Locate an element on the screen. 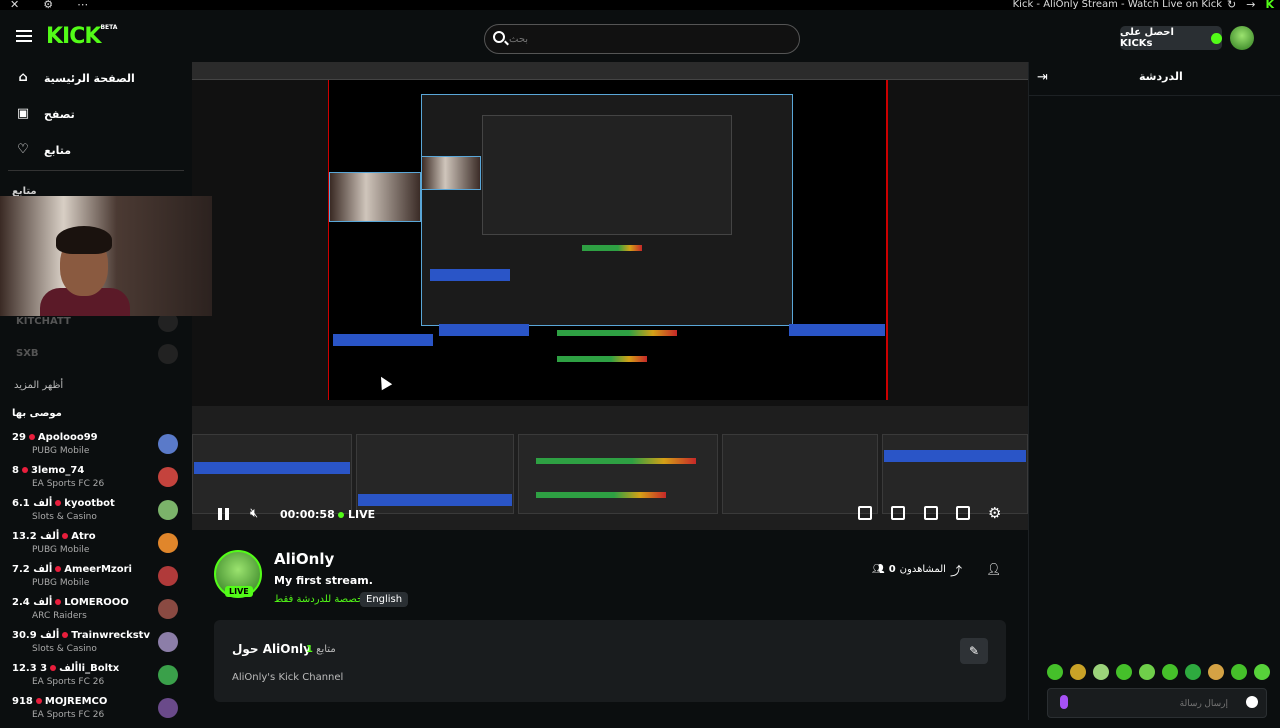  chat-input is located at coordinates (1153, 703).